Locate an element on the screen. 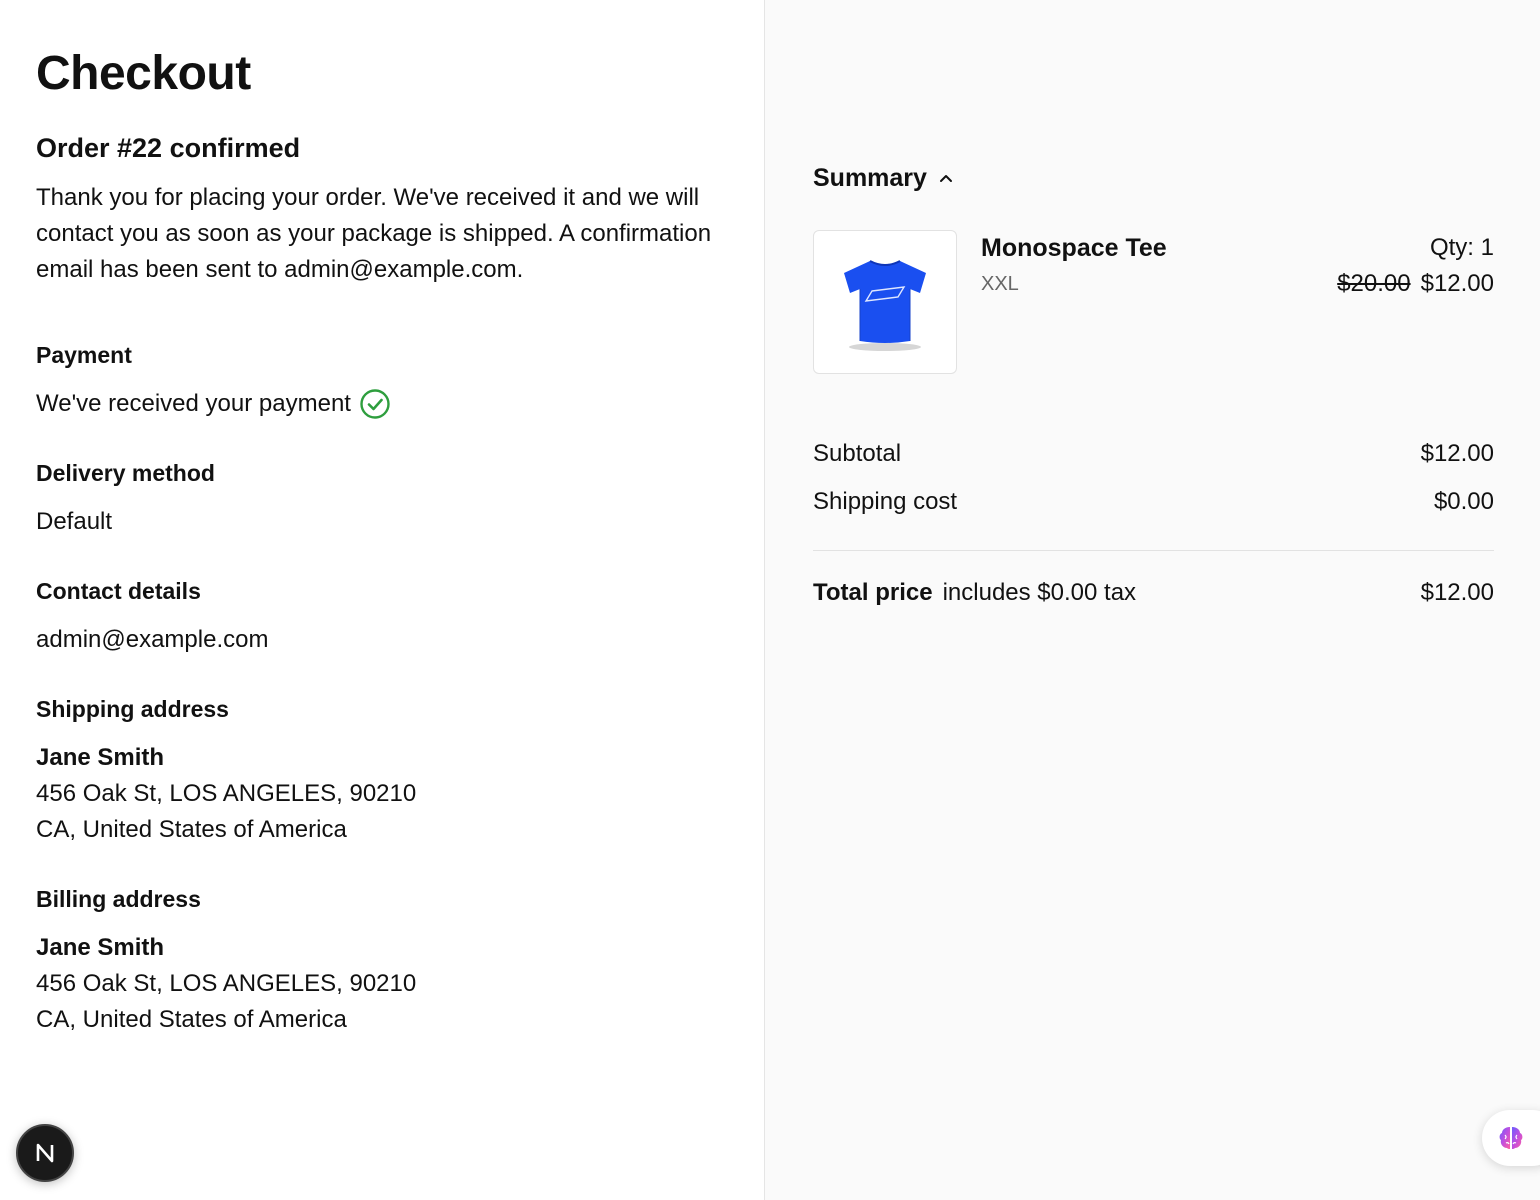 The width and height of the screenshot is (1540, 1200). product-info: Monospace Tee XXL is located at coordinates (1147, 266).